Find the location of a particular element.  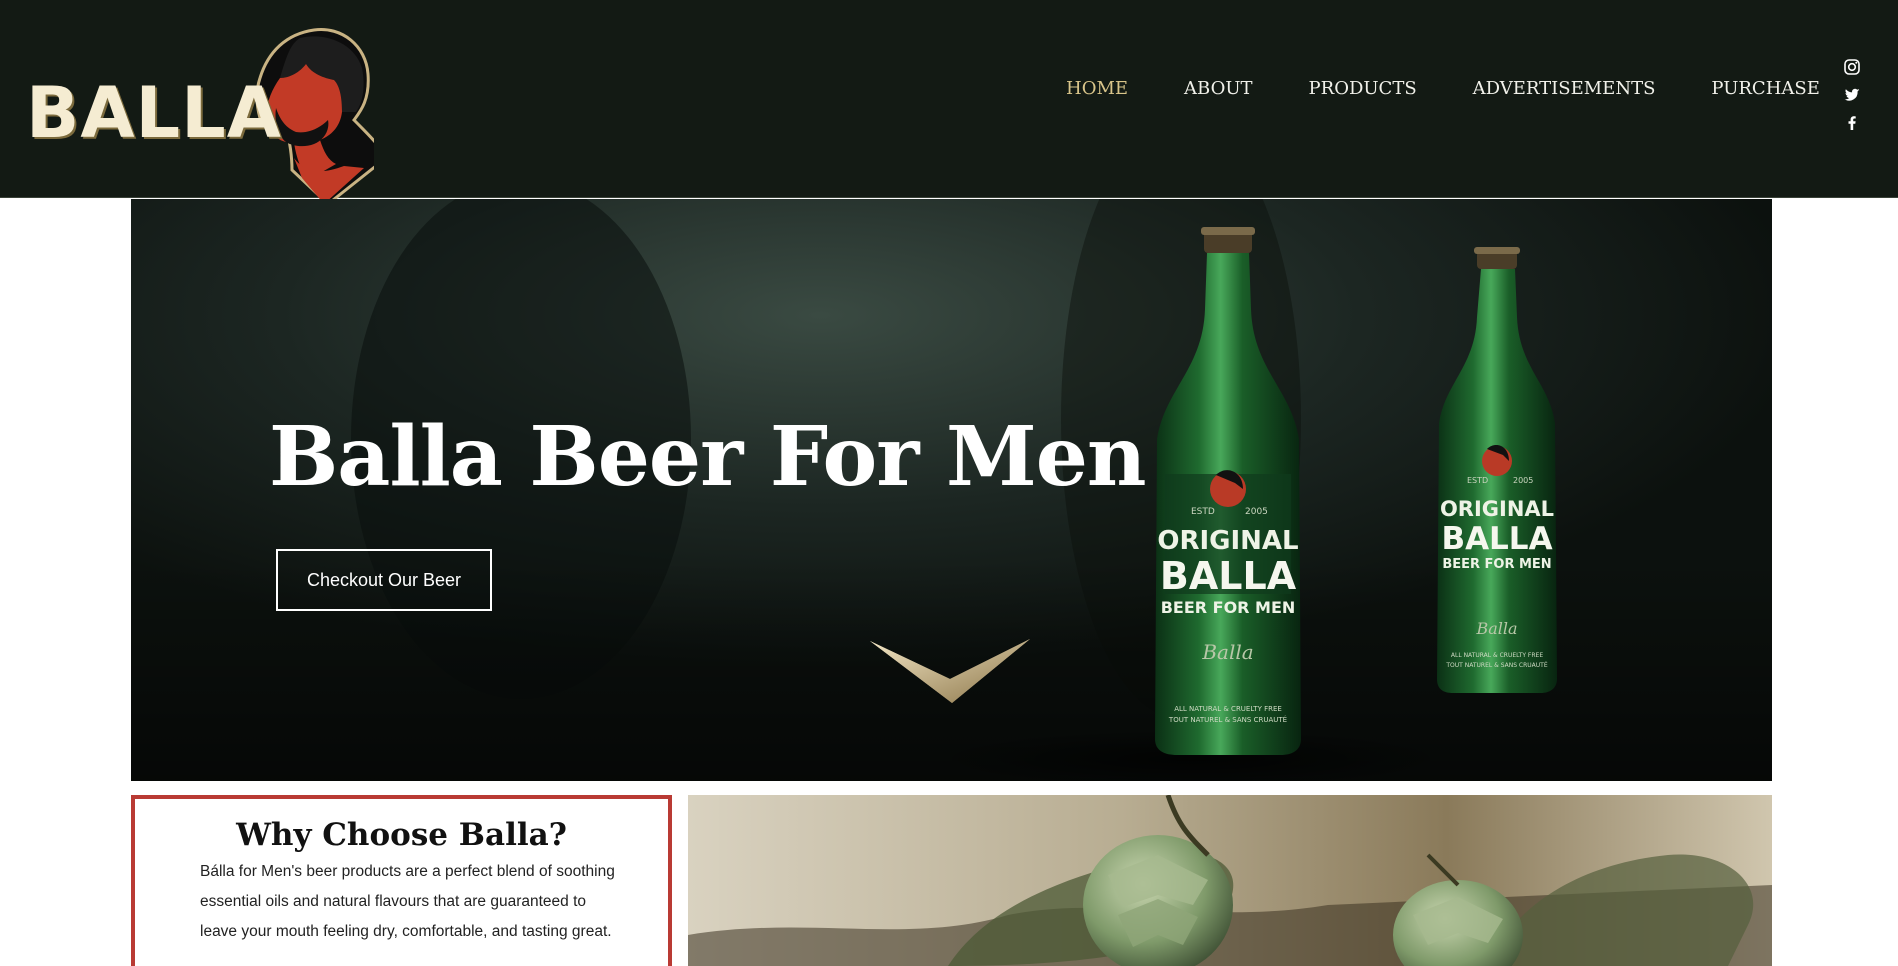

twitter-icon is located at coordinates (1852, 95).